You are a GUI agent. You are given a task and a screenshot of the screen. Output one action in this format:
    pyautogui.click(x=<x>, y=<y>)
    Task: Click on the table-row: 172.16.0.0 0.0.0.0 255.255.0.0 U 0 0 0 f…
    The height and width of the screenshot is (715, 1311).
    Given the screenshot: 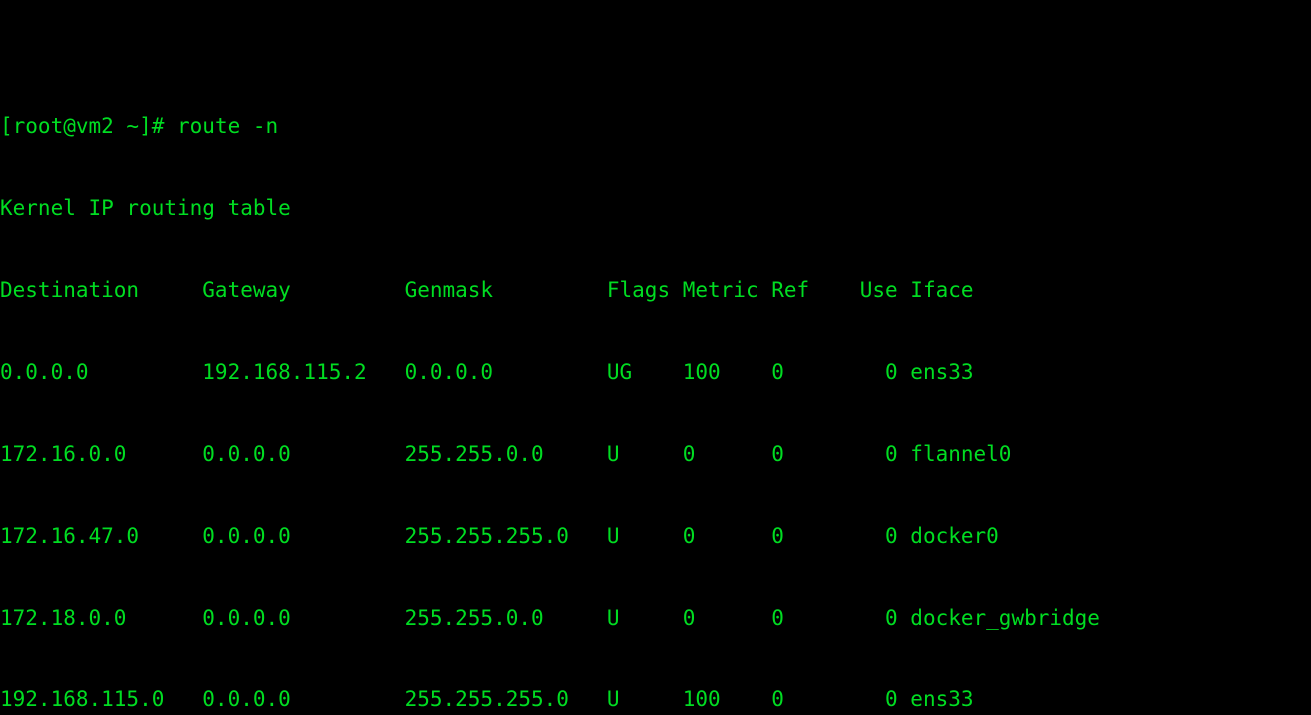 What is the action you would take?
    pyautogui.click(x=506, y=453)
    